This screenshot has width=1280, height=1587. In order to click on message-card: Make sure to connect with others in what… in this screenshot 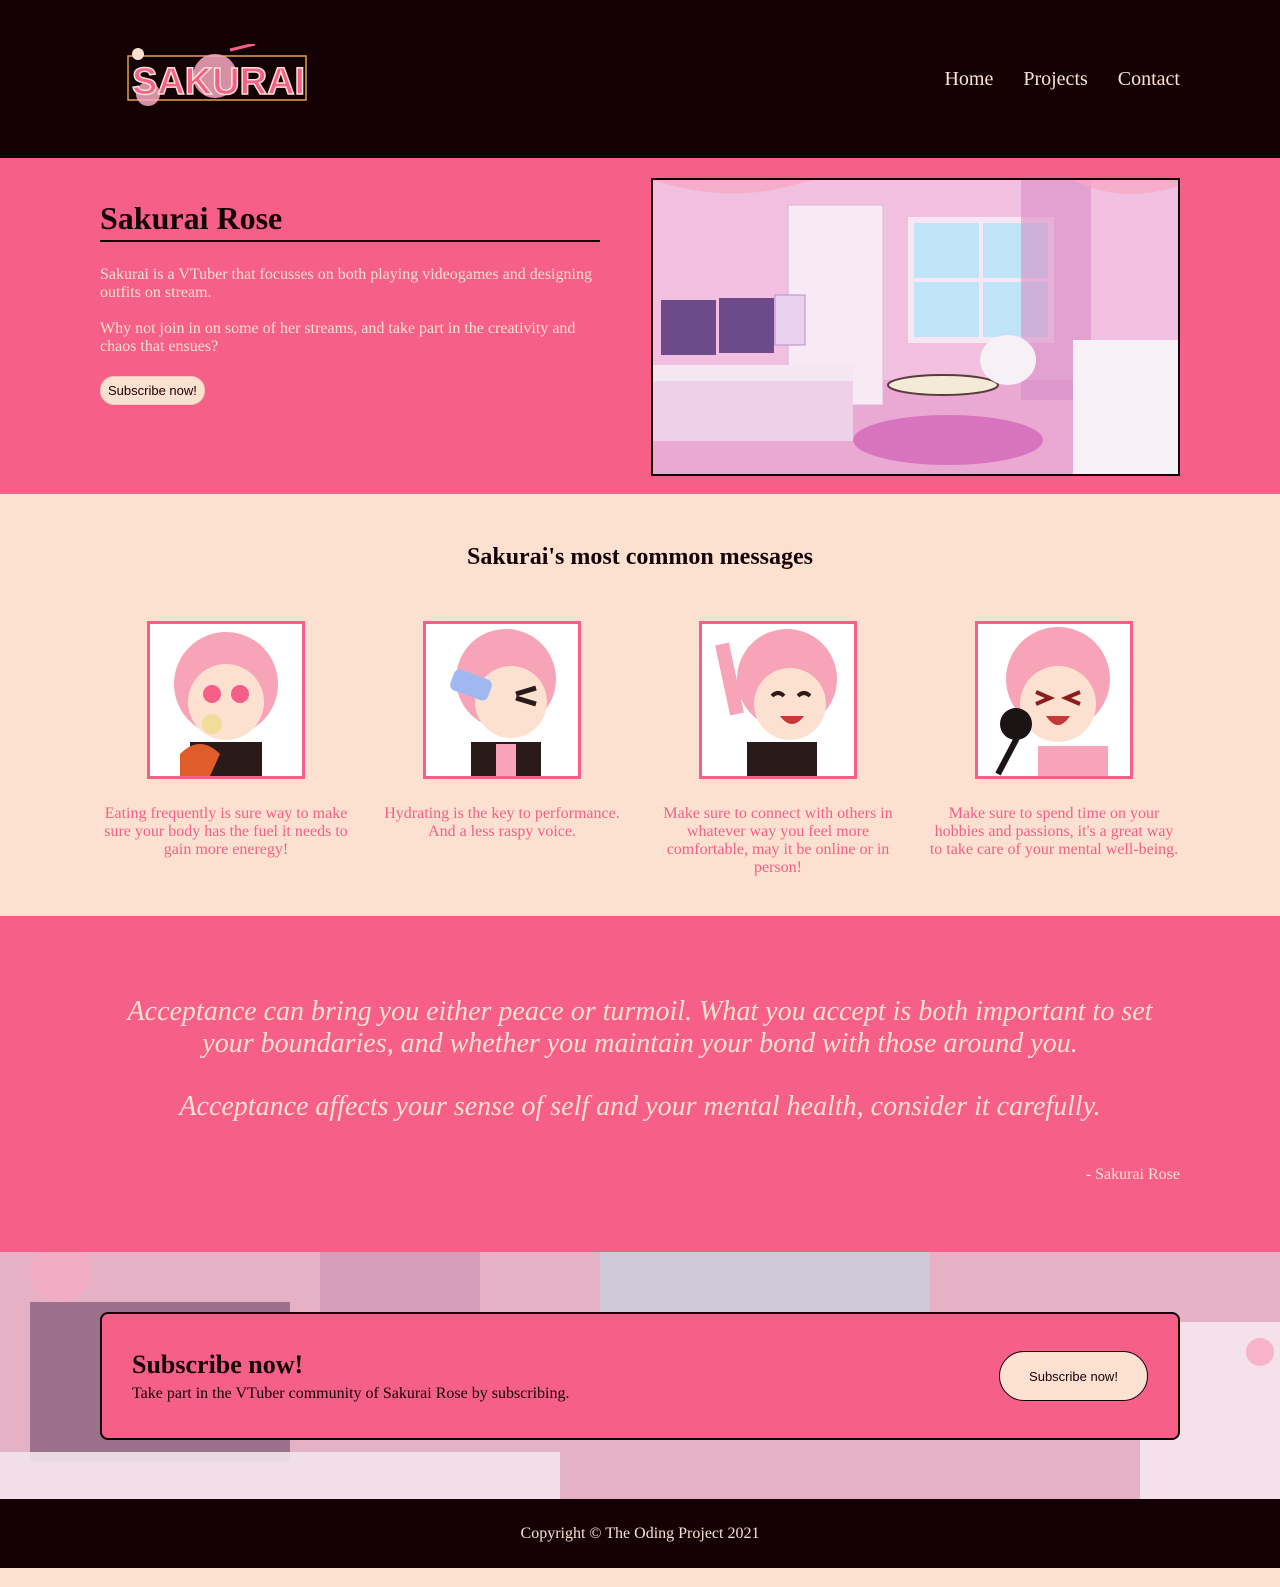, I will do `click(778, 749)`.